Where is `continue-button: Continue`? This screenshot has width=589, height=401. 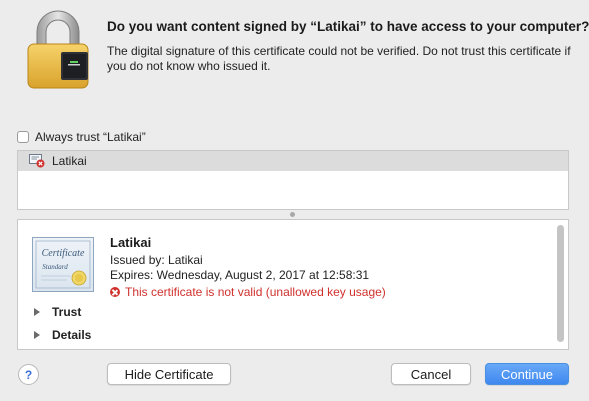 continue-button: Continue is located at coordinates (527, 374).